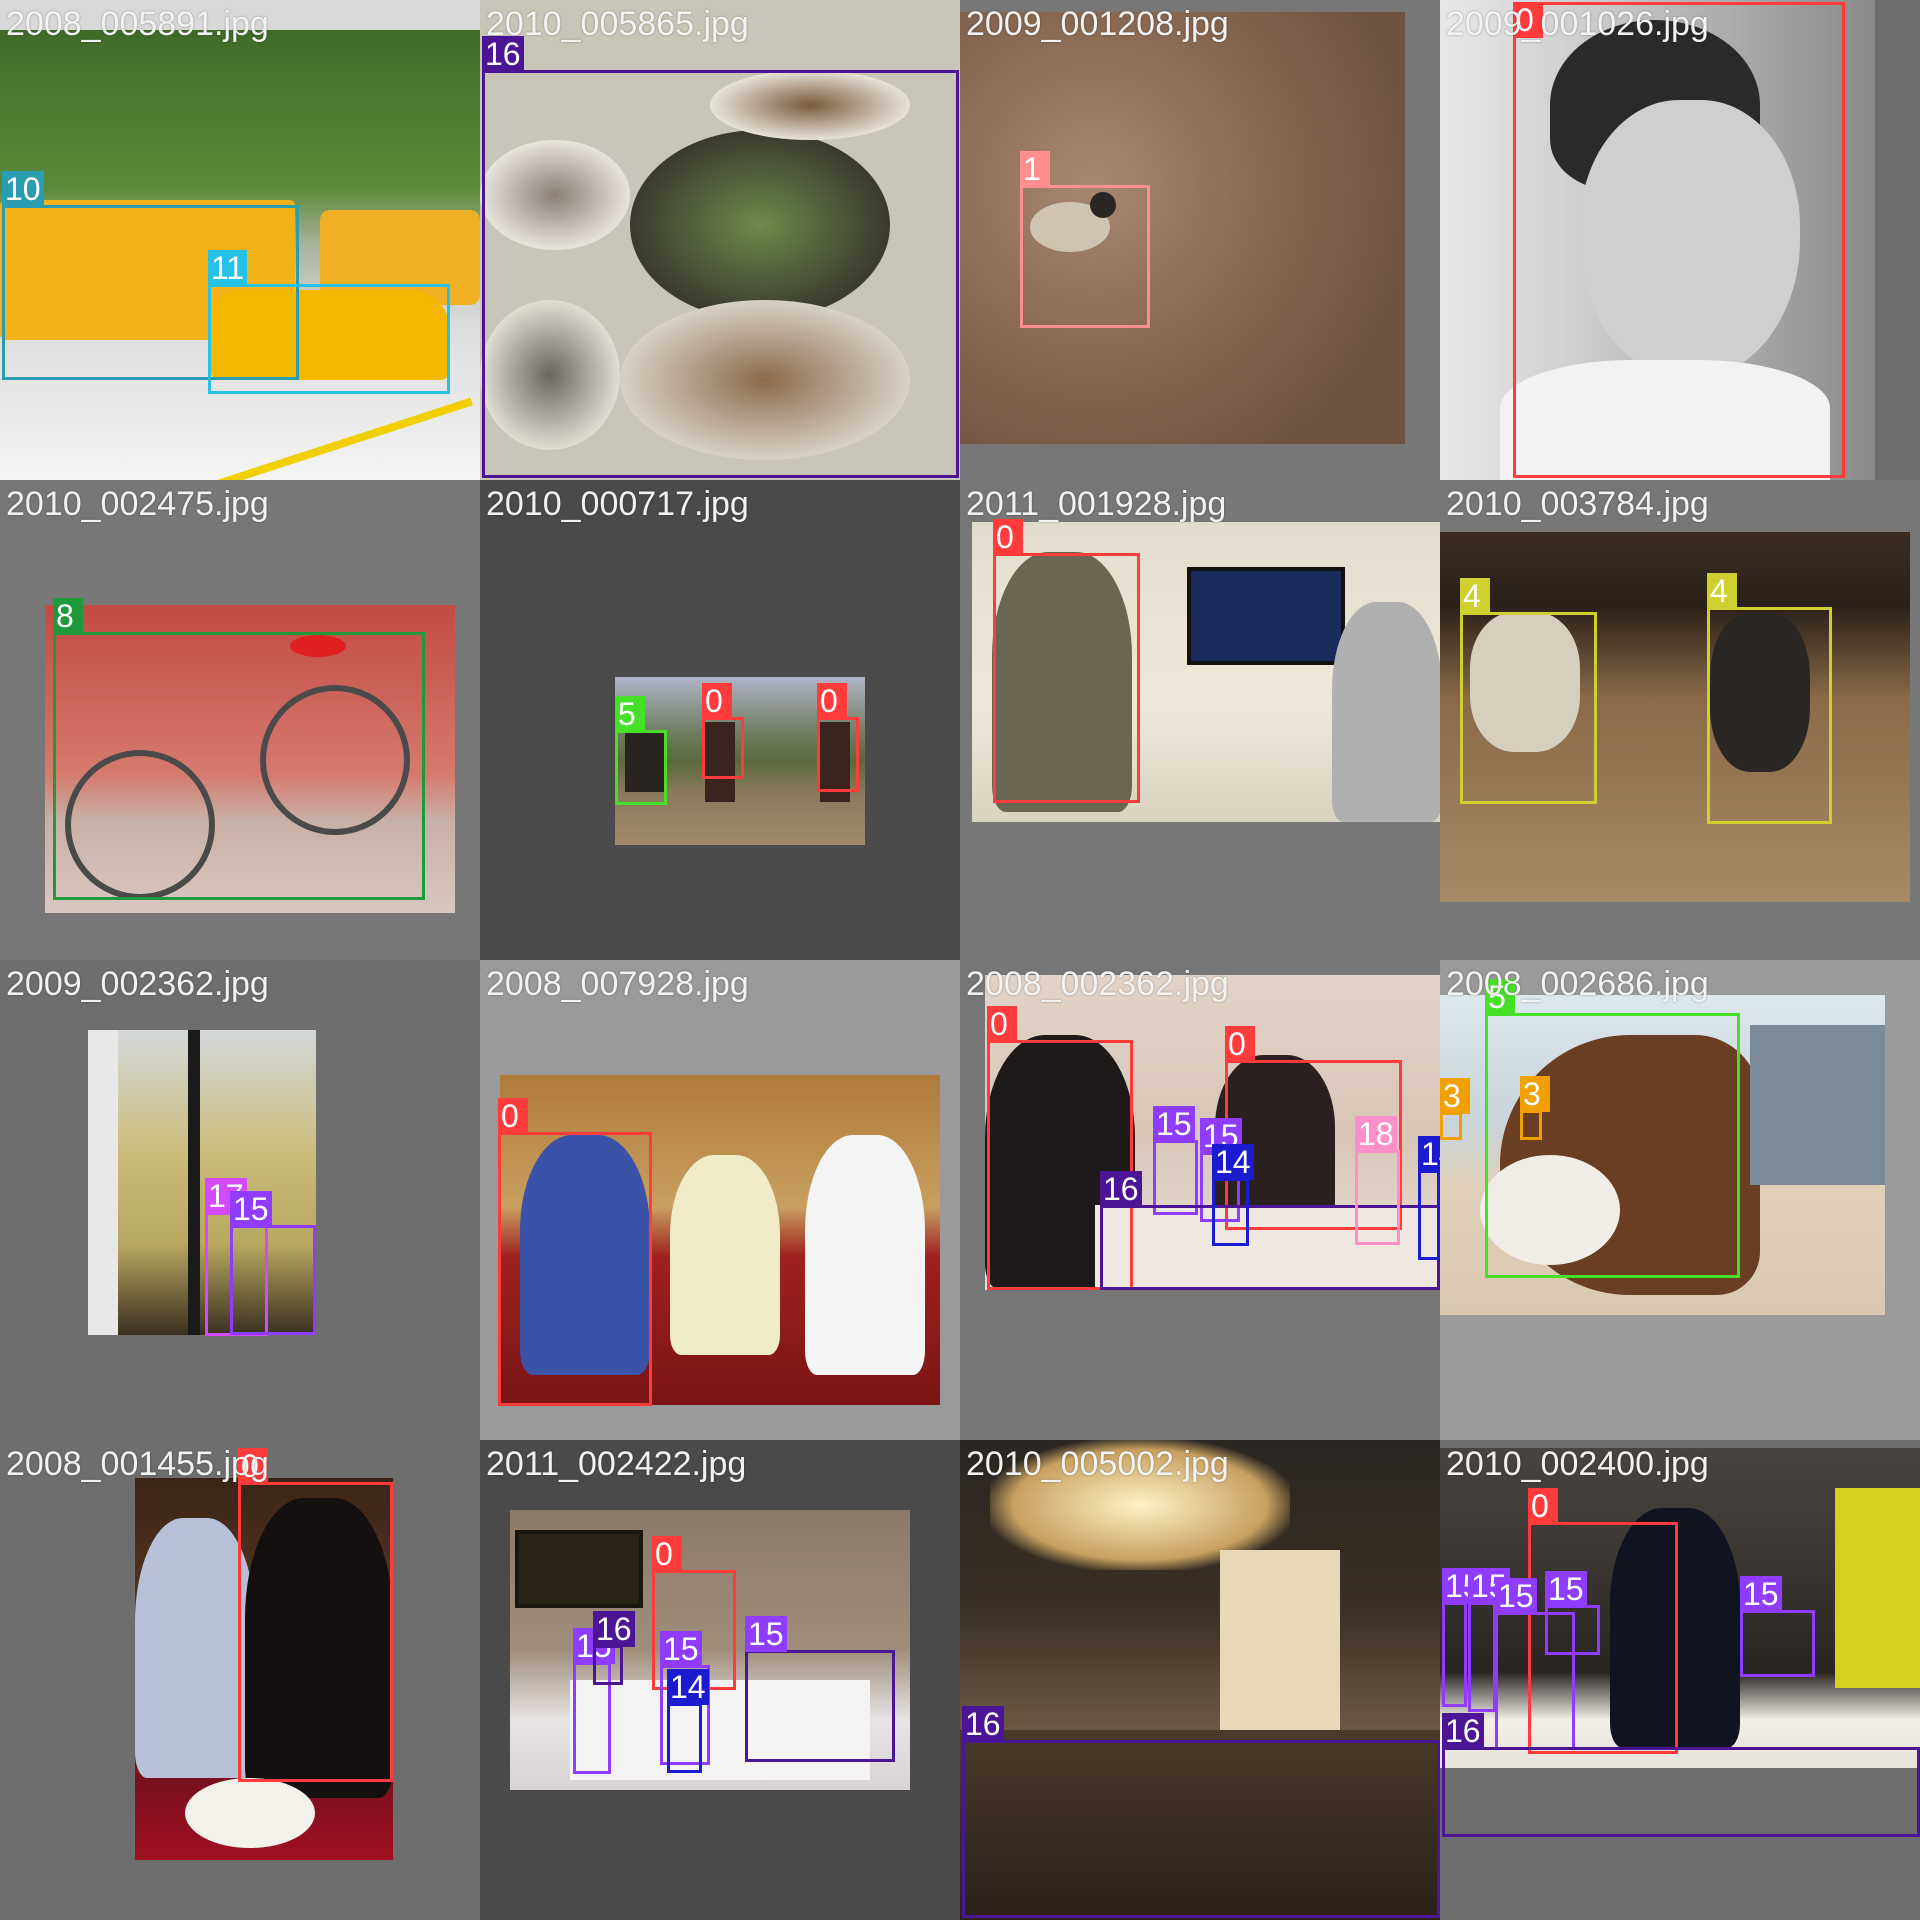 Image resolution: width=1920 pixels, height=1920 pixels. What do you see at coordinates (1097, 24) in the screenshot?
I see `image-filename: 2009_001208.jpg` at bounding box center [1097, 24].